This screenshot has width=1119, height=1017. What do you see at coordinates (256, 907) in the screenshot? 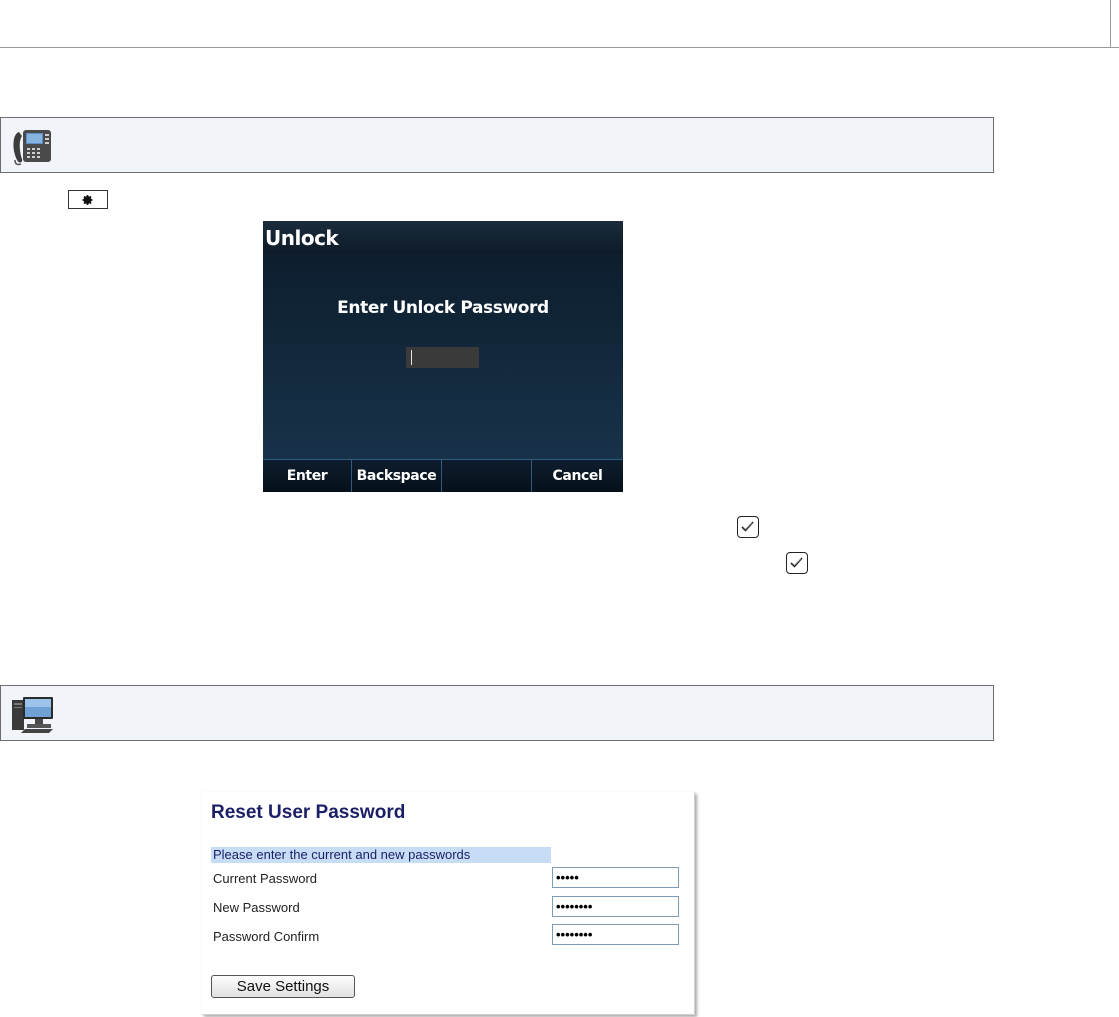
I see `new-password-label: New Password` at bounding box center [256, 907].